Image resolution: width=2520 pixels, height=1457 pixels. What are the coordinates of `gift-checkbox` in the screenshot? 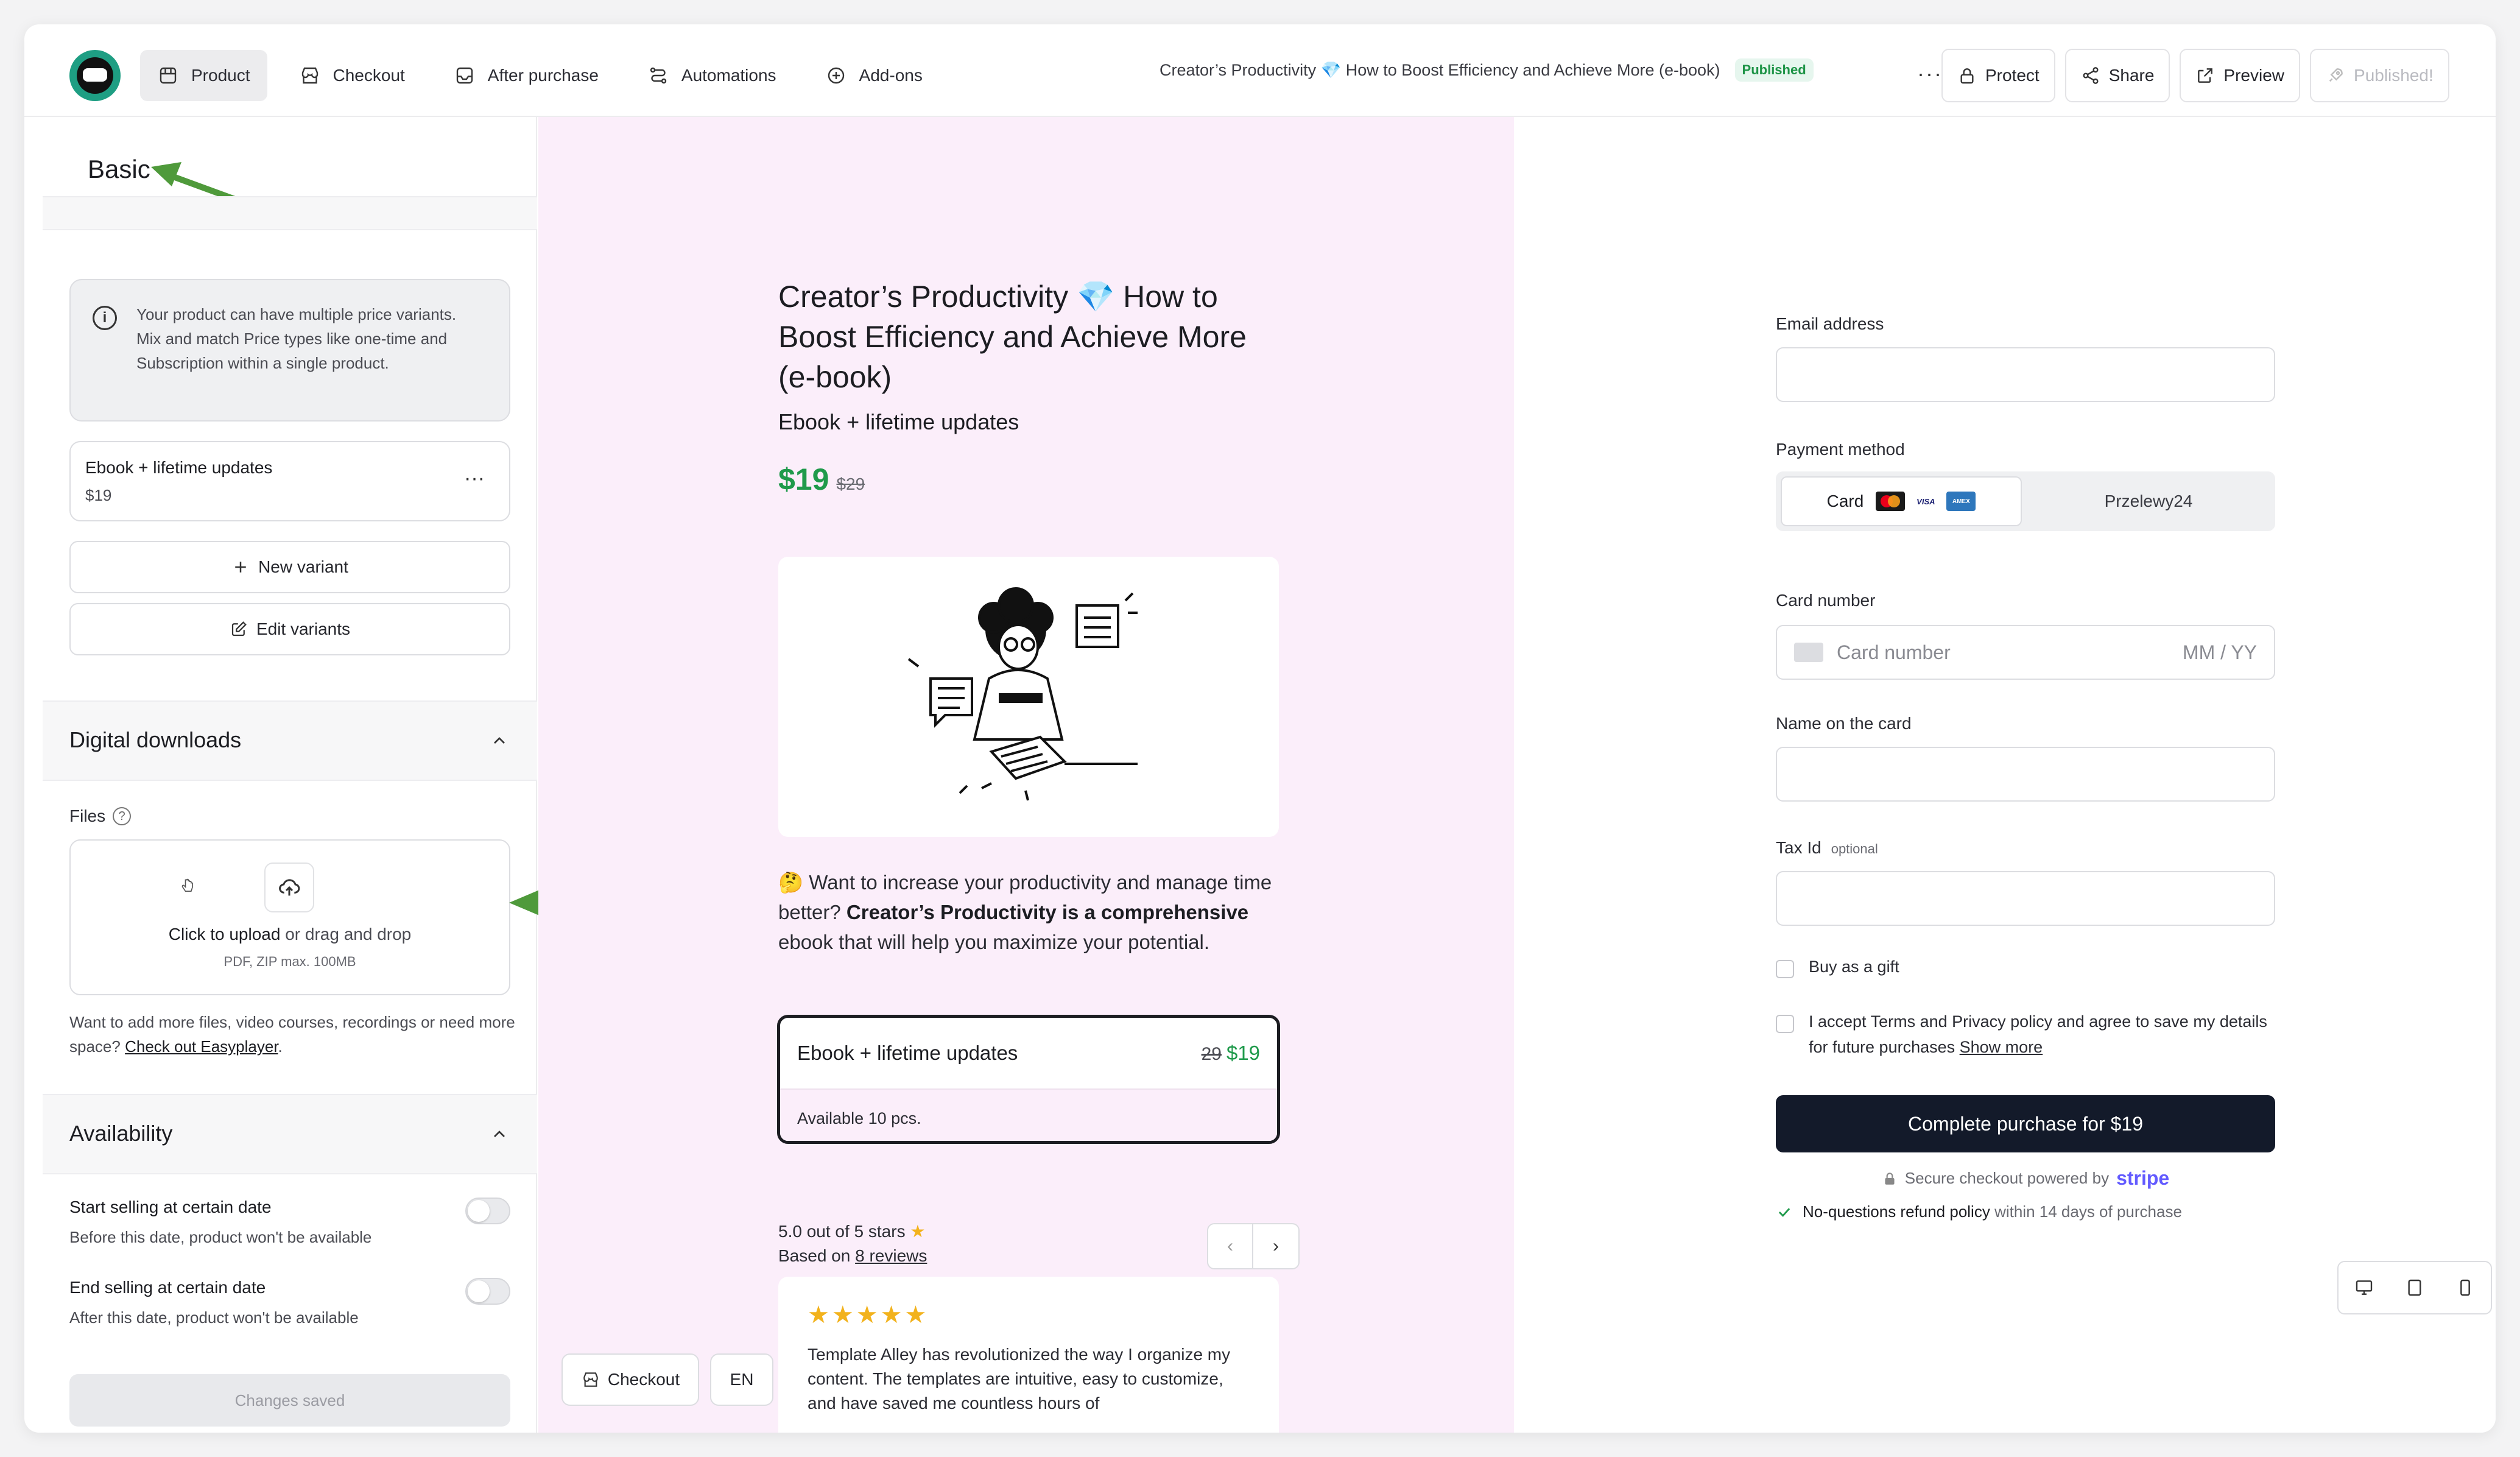 It's located at (1785, 969).